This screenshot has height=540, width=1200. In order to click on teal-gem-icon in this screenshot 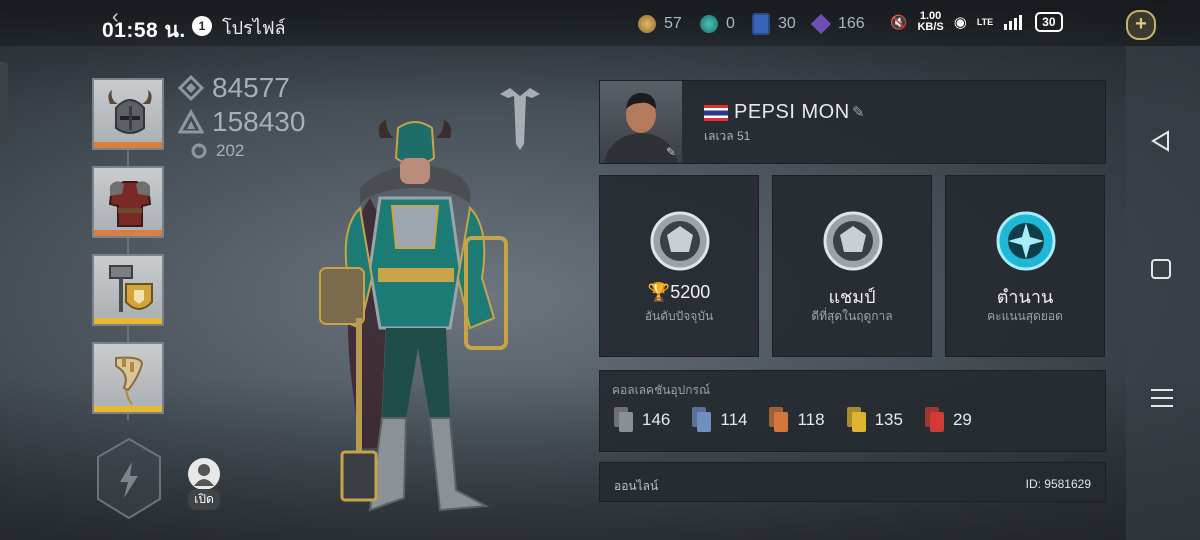, I will do `click(709, 24)`.